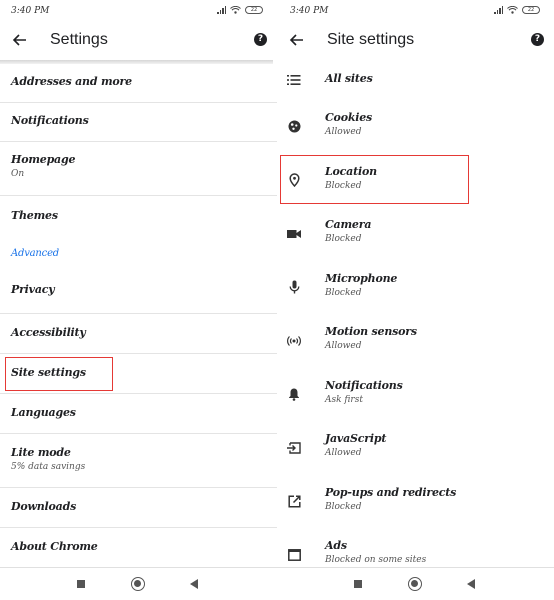 The image size is (554, 600). I want to click on site-setting-all-sites: All sites, so click(415, 80).